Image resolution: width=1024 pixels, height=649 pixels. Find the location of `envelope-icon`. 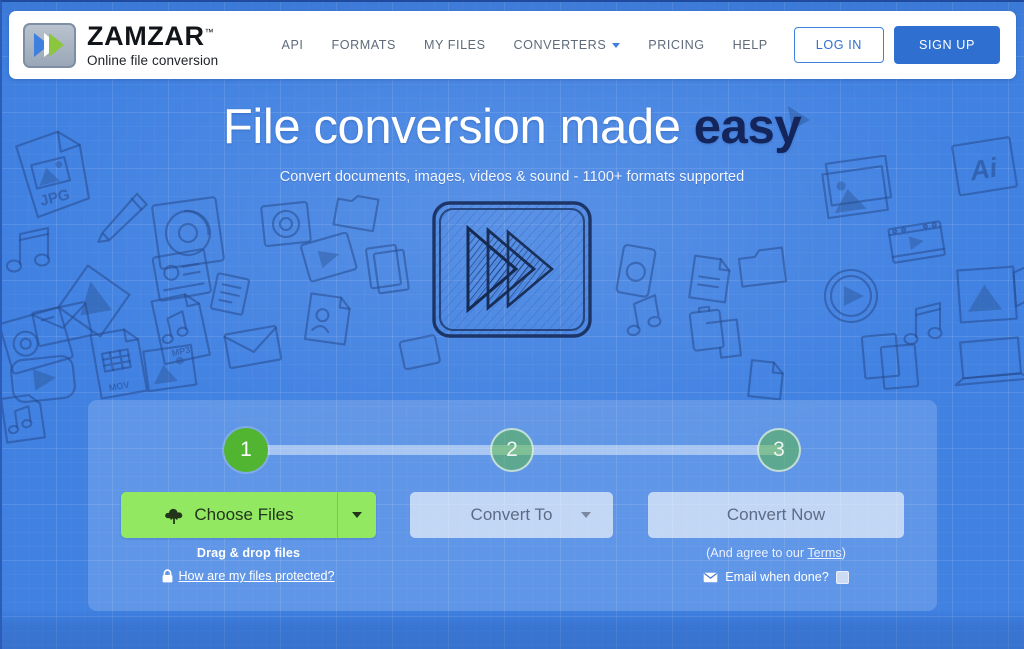

envelope-icon is located at coordinates (710, 577).